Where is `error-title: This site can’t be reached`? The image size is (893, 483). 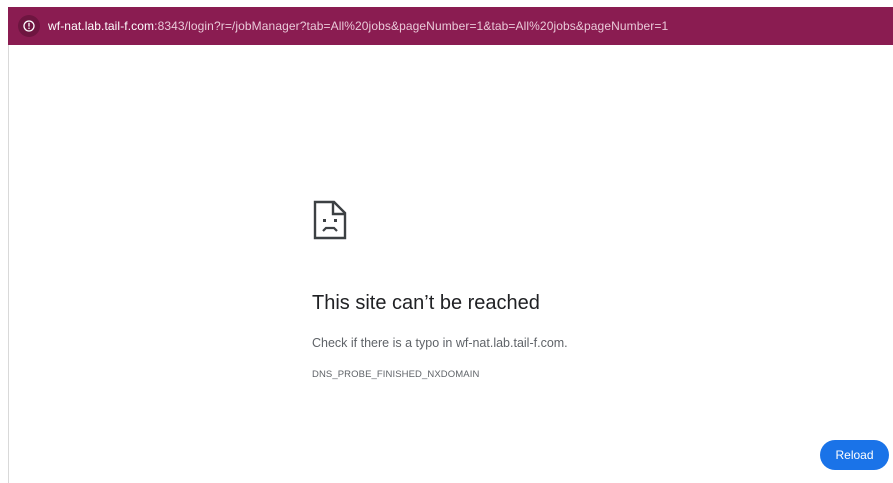
error-title: This site can’t be reached is located at coordinates (426, 303).